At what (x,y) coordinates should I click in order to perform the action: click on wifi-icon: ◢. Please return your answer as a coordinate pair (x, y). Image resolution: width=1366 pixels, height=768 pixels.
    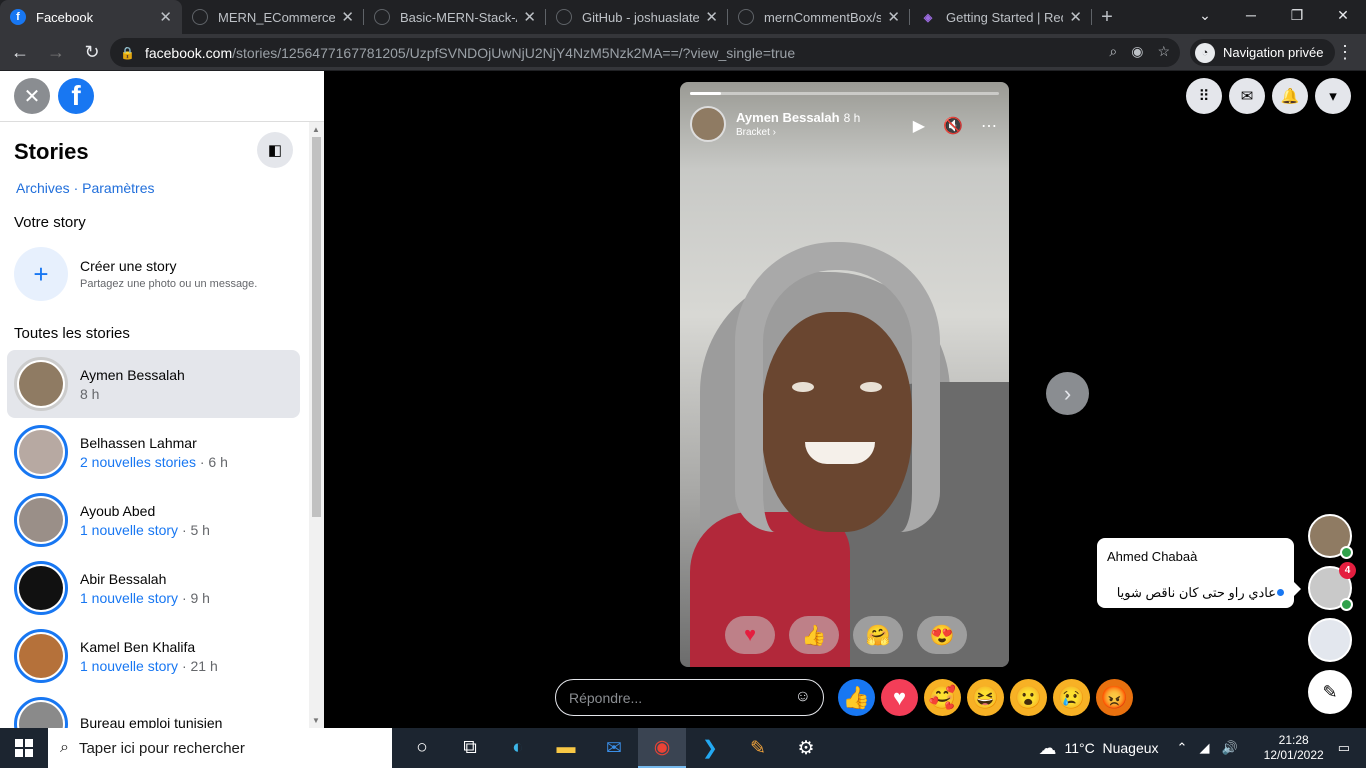
    Looking at the image, I should click on (1204, 748).